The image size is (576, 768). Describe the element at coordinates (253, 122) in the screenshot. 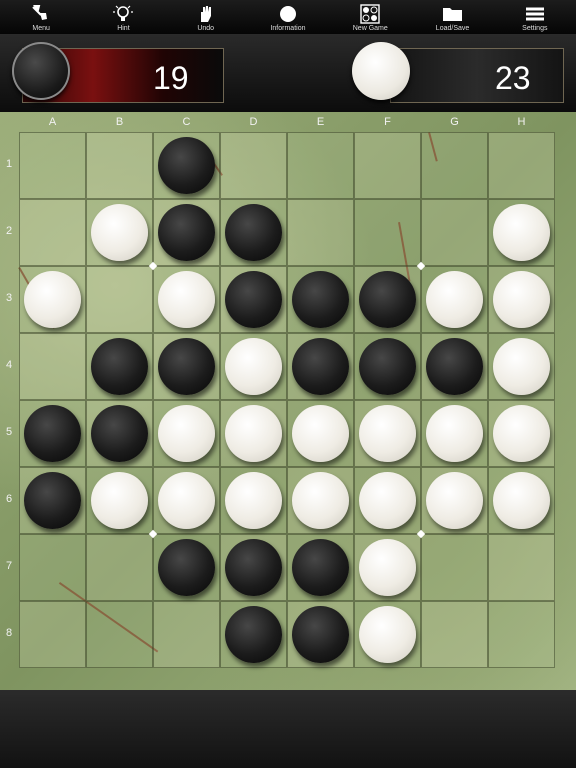

I see `column-label: D` at that location.